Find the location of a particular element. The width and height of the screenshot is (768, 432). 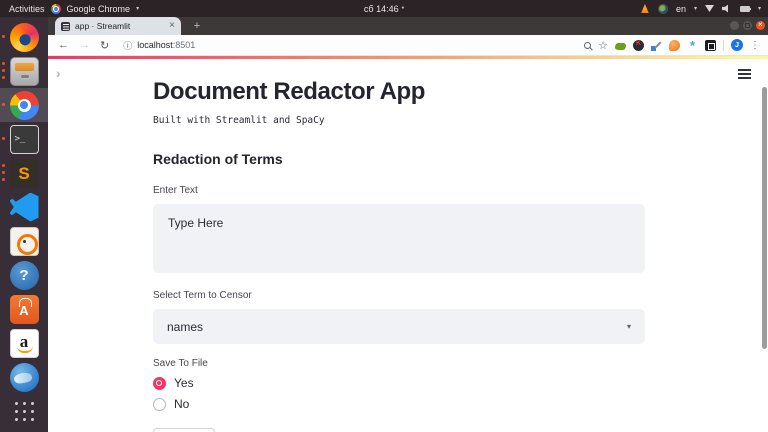

forward-icon: → is located at coordinates (84, 45).